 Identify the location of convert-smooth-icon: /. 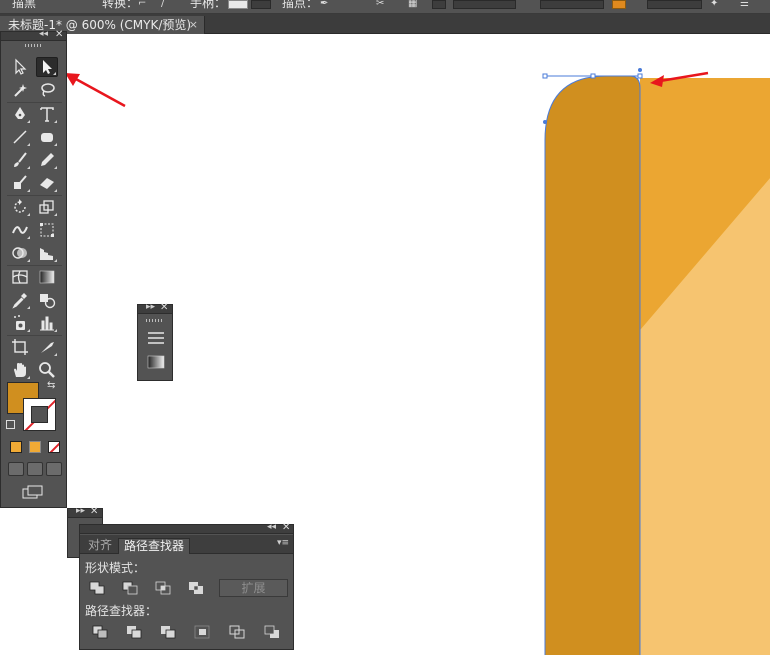
(167, 5).